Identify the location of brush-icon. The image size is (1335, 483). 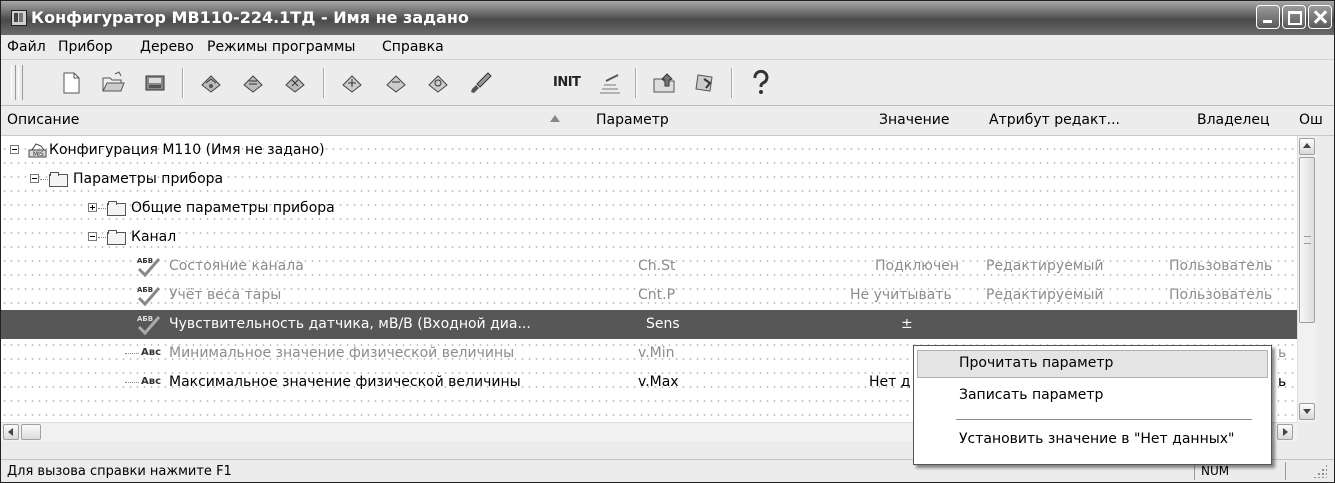
(481, 83).